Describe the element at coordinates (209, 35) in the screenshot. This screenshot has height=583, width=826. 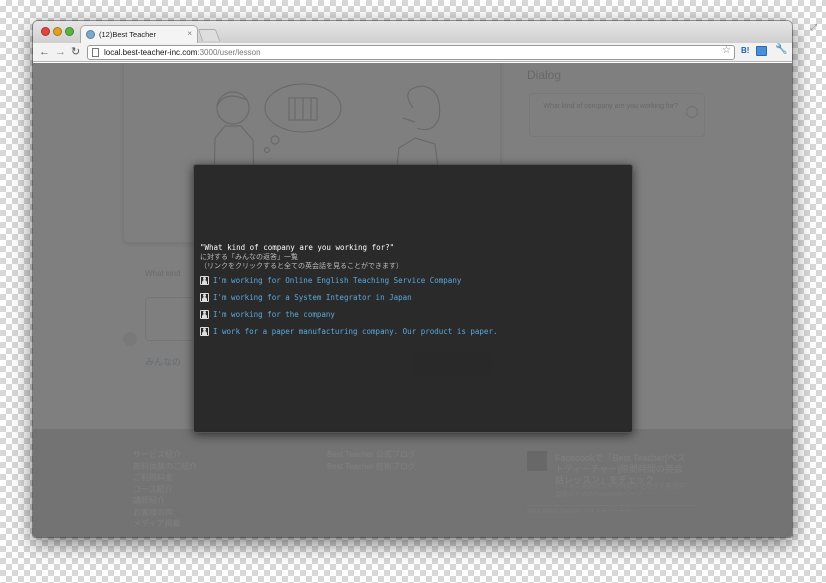
I see `new-tab-button` at that location.